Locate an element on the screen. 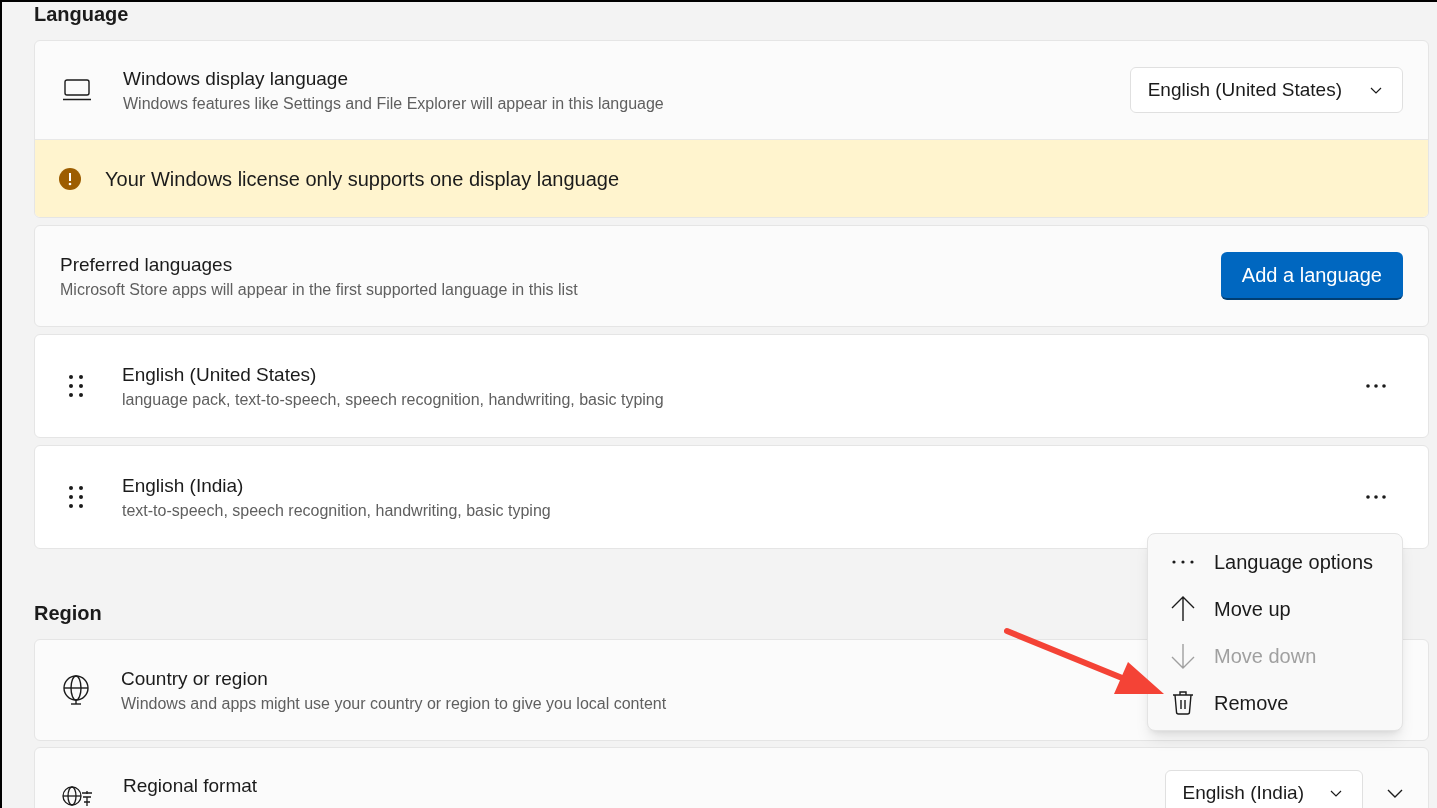  format-dropdown: English (India) is located at coordinates (1263, 789).